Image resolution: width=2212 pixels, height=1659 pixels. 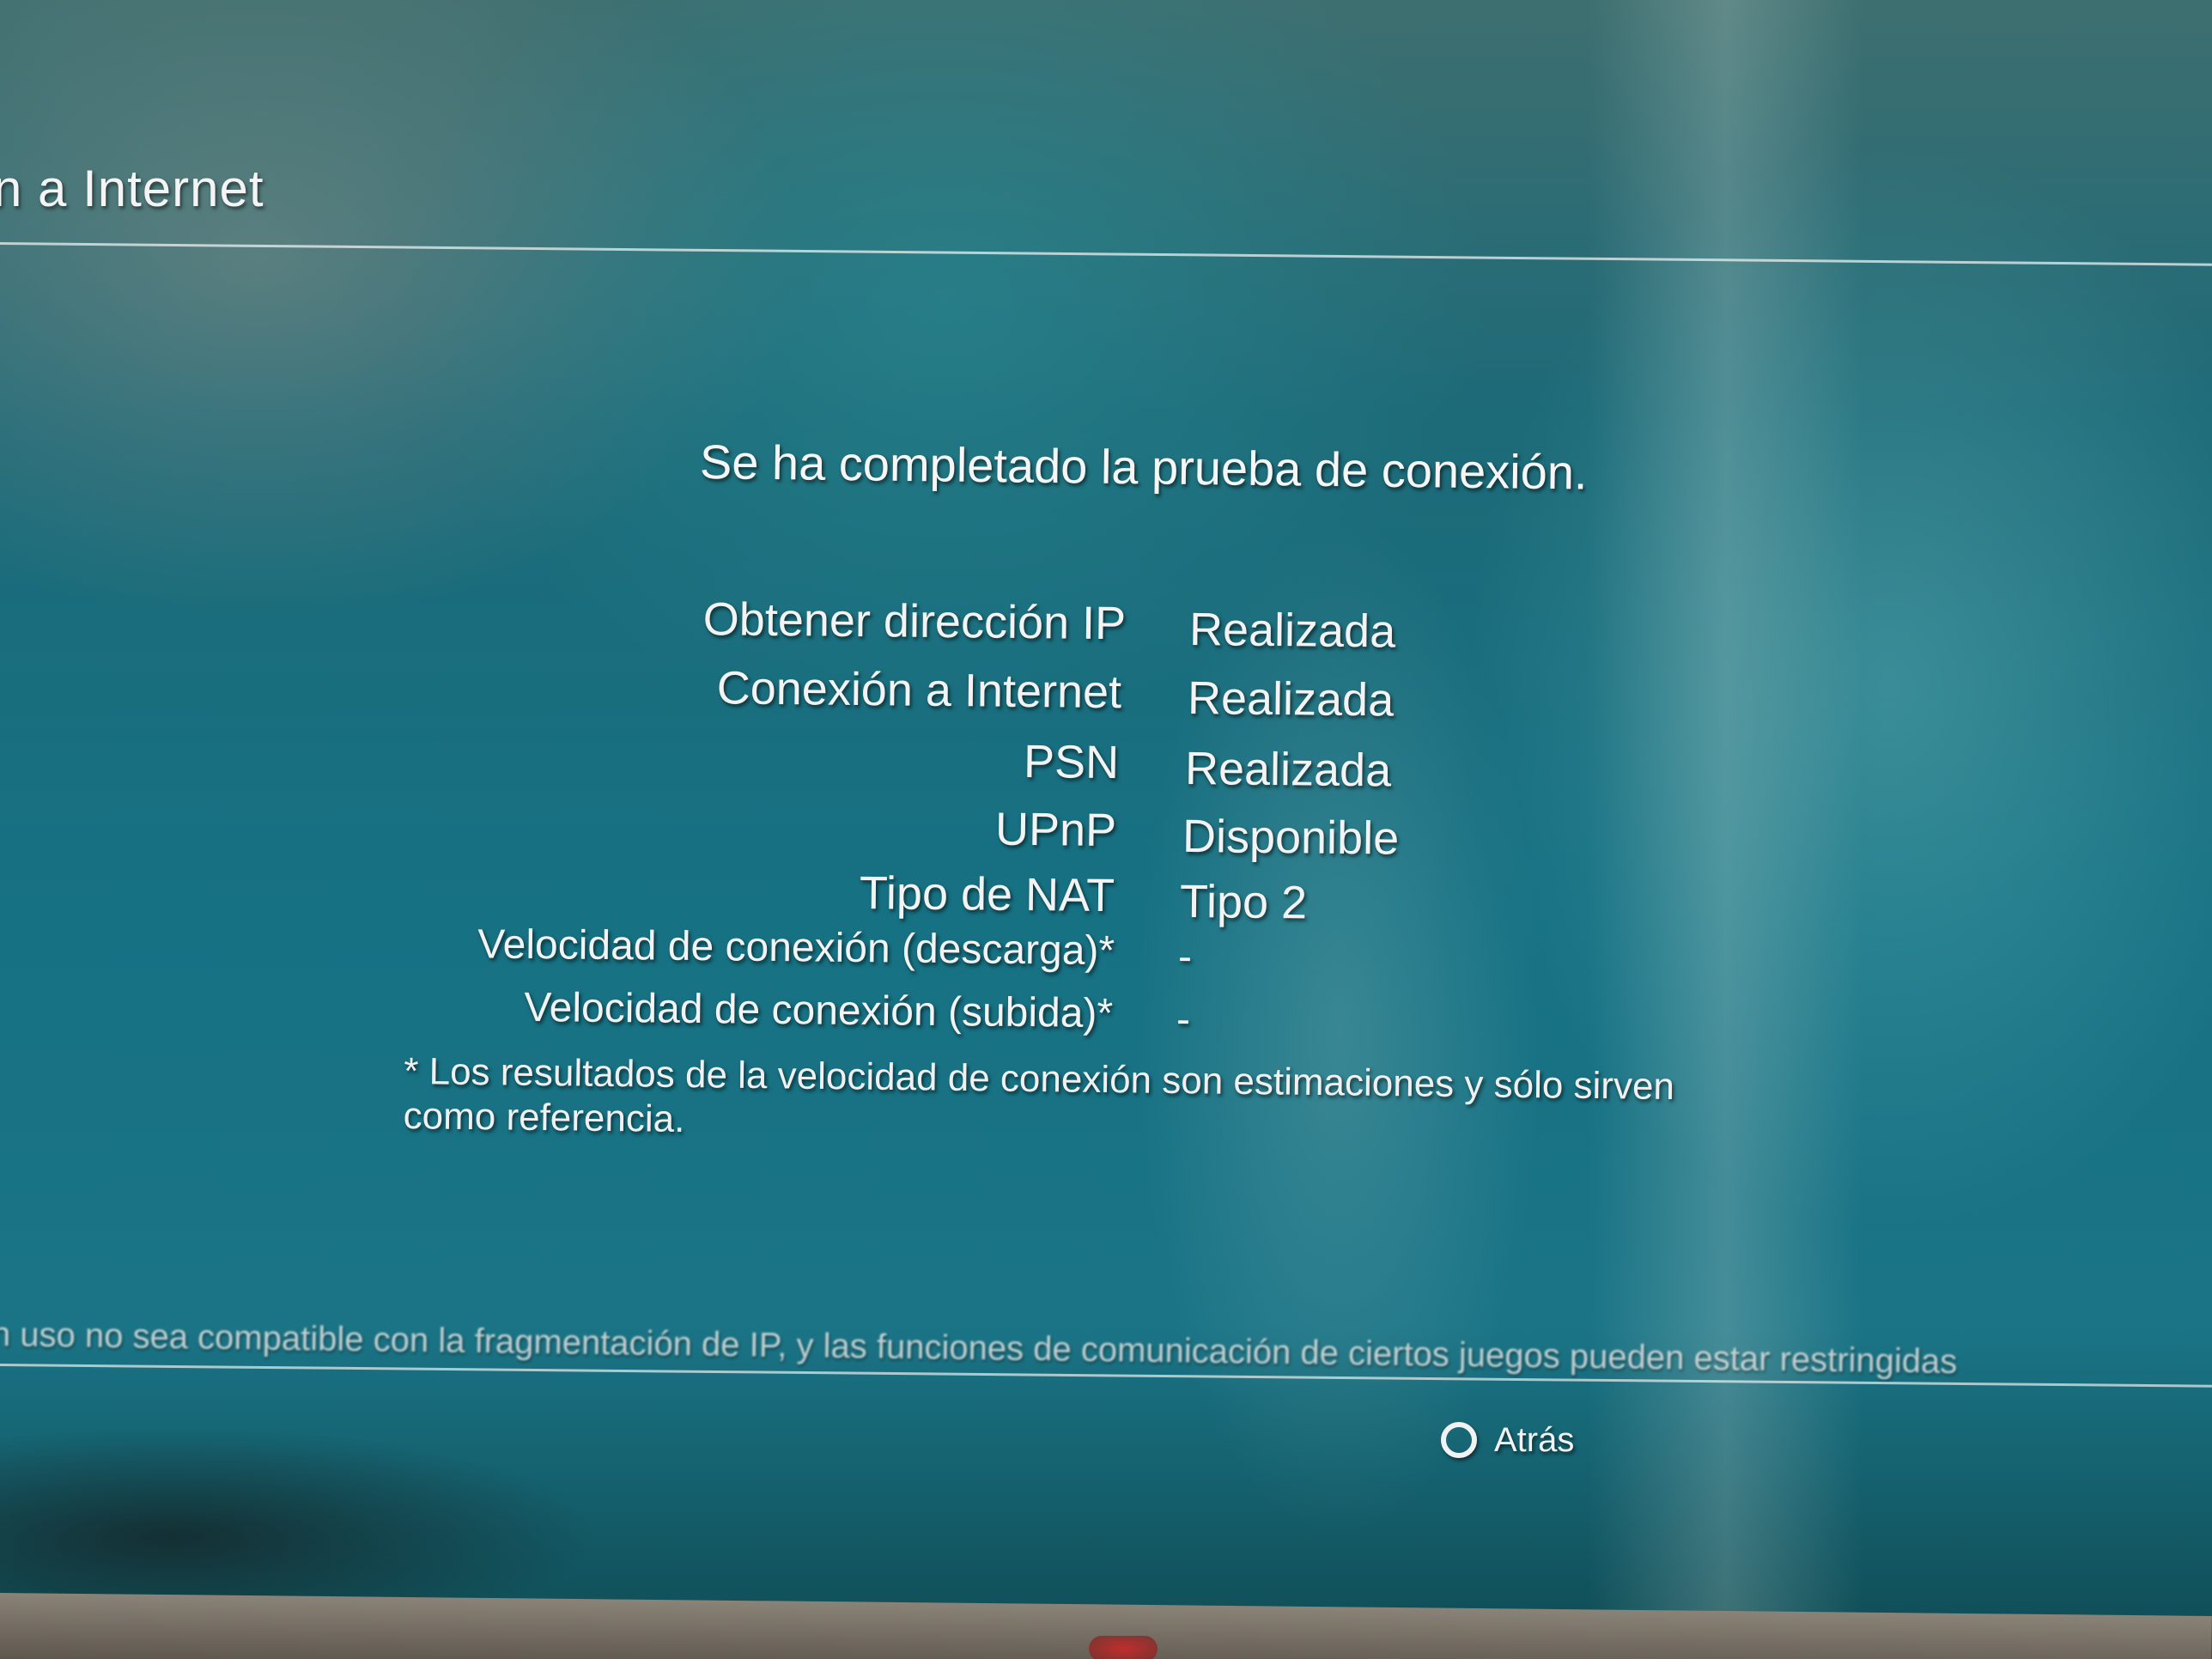 What do you see at coordinates (1459, 1440) in the screenshot?
I see `circle-button-icon` at bounding box center [1459, 1440].